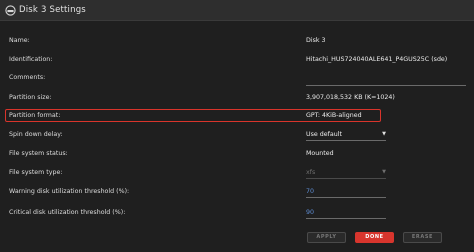  Describe the element at coordinates (36, 134) in the screenshot. I see `spin-down-label: Spin down delay:` at that location.